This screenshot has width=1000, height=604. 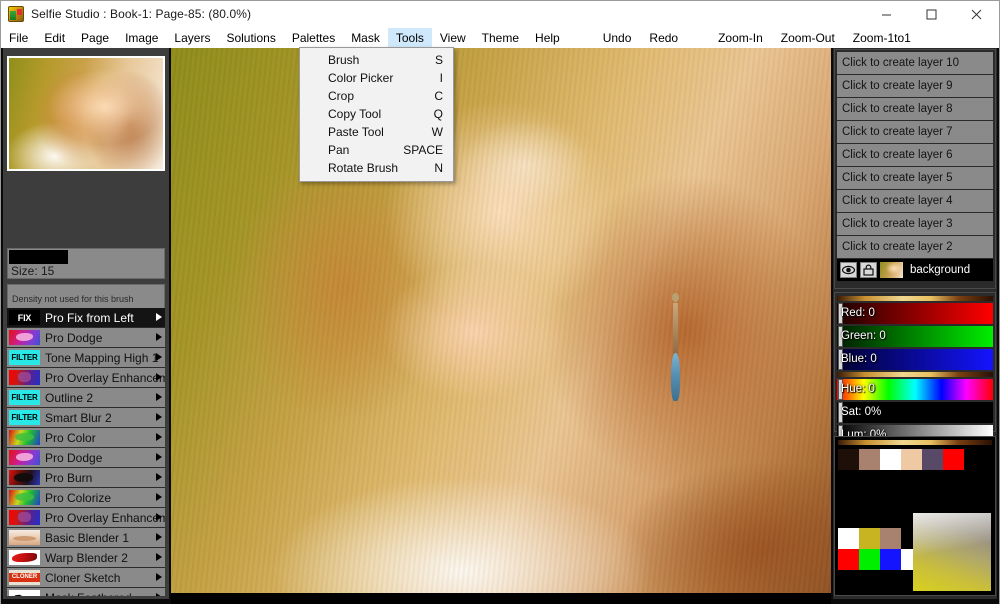 What do you see at coordinates (886, 14) in the screenshot?
I see `minimize-icon` at bounding box center [886, 14].